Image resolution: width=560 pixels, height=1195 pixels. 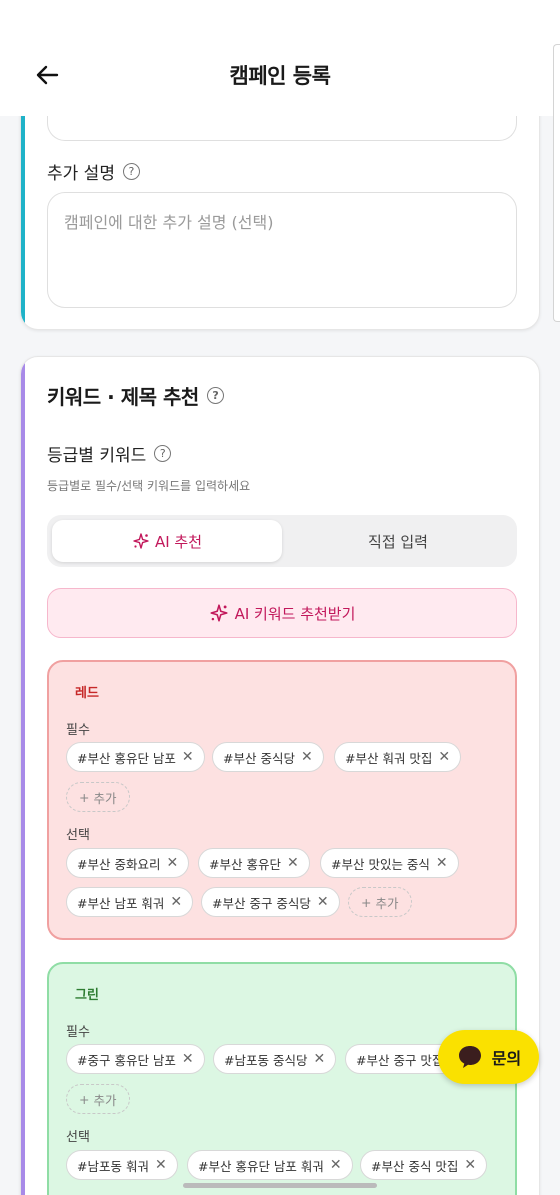 What do you see at coordinates (266, 1060) in the screenshot?
I see `keyword-chip-text: #남포동 중식당` at bounding box center [266, 1060].